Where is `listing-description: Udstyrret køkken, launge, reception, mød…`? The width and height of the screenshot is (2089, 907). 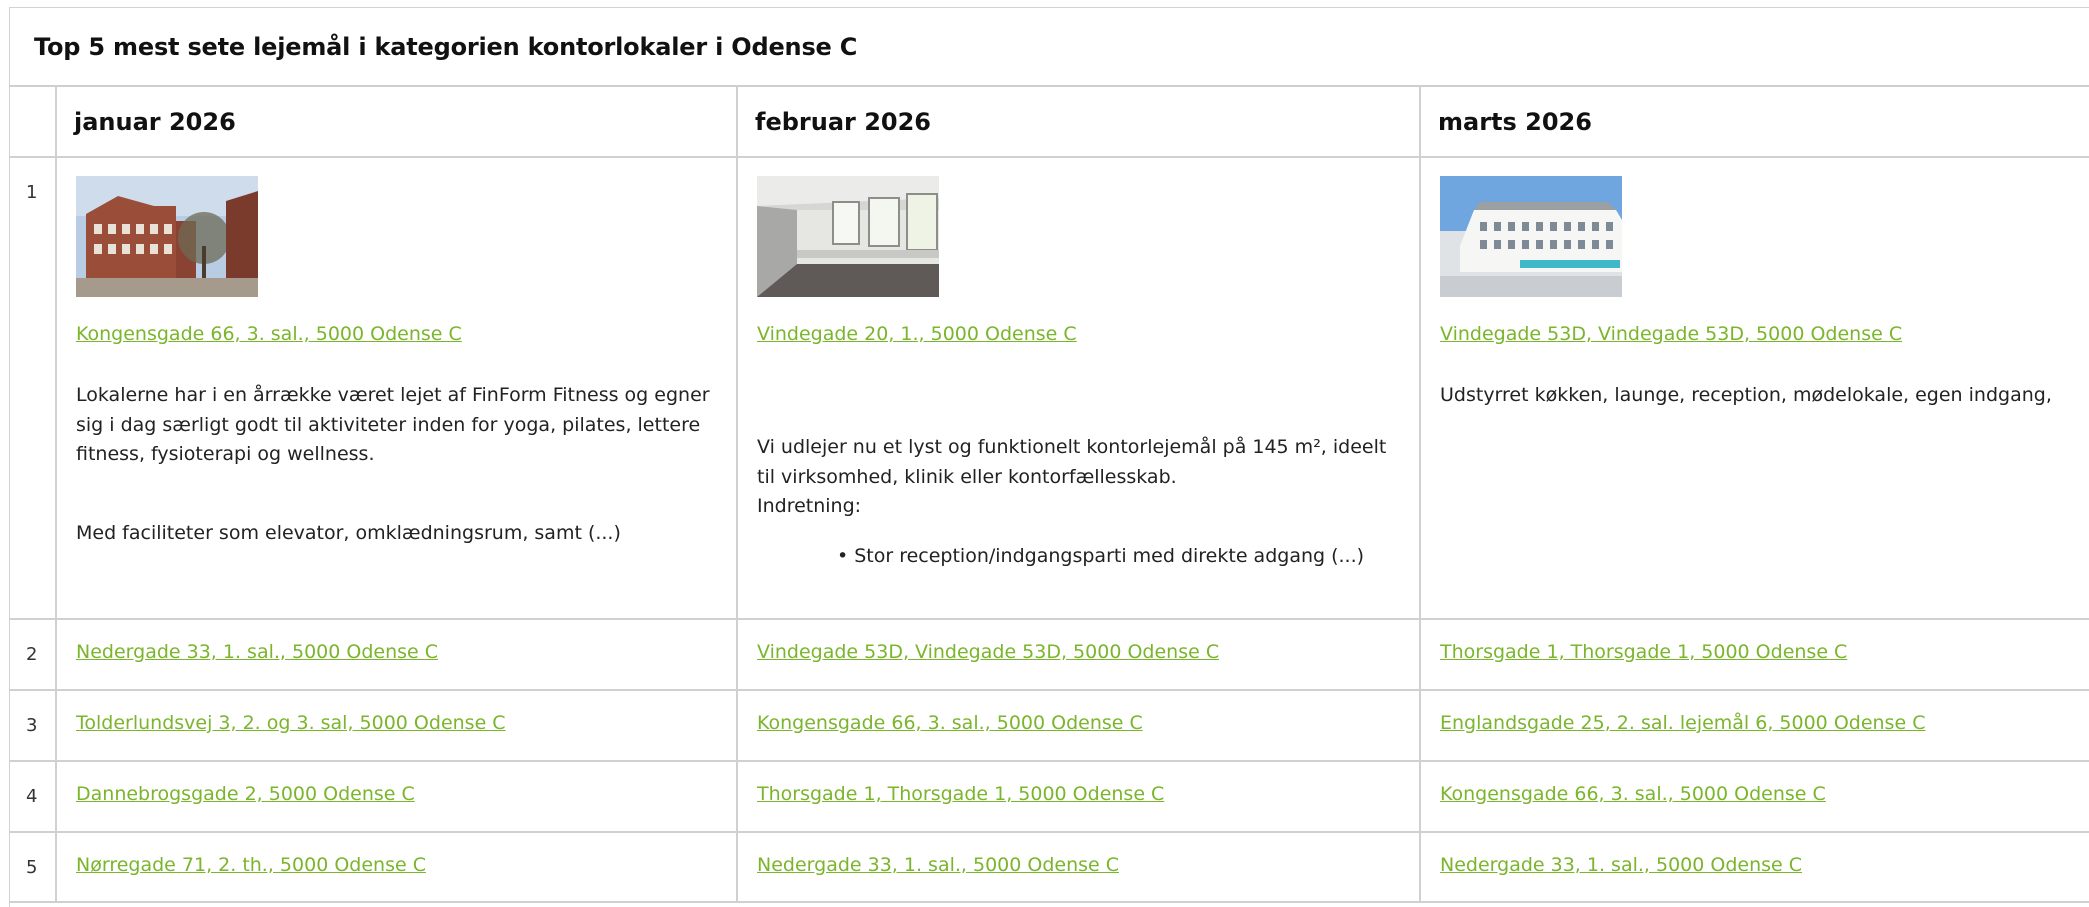
listing-description: Udstyrret køkken, launge, reception, mød… is located at coordinates (1746, 395).